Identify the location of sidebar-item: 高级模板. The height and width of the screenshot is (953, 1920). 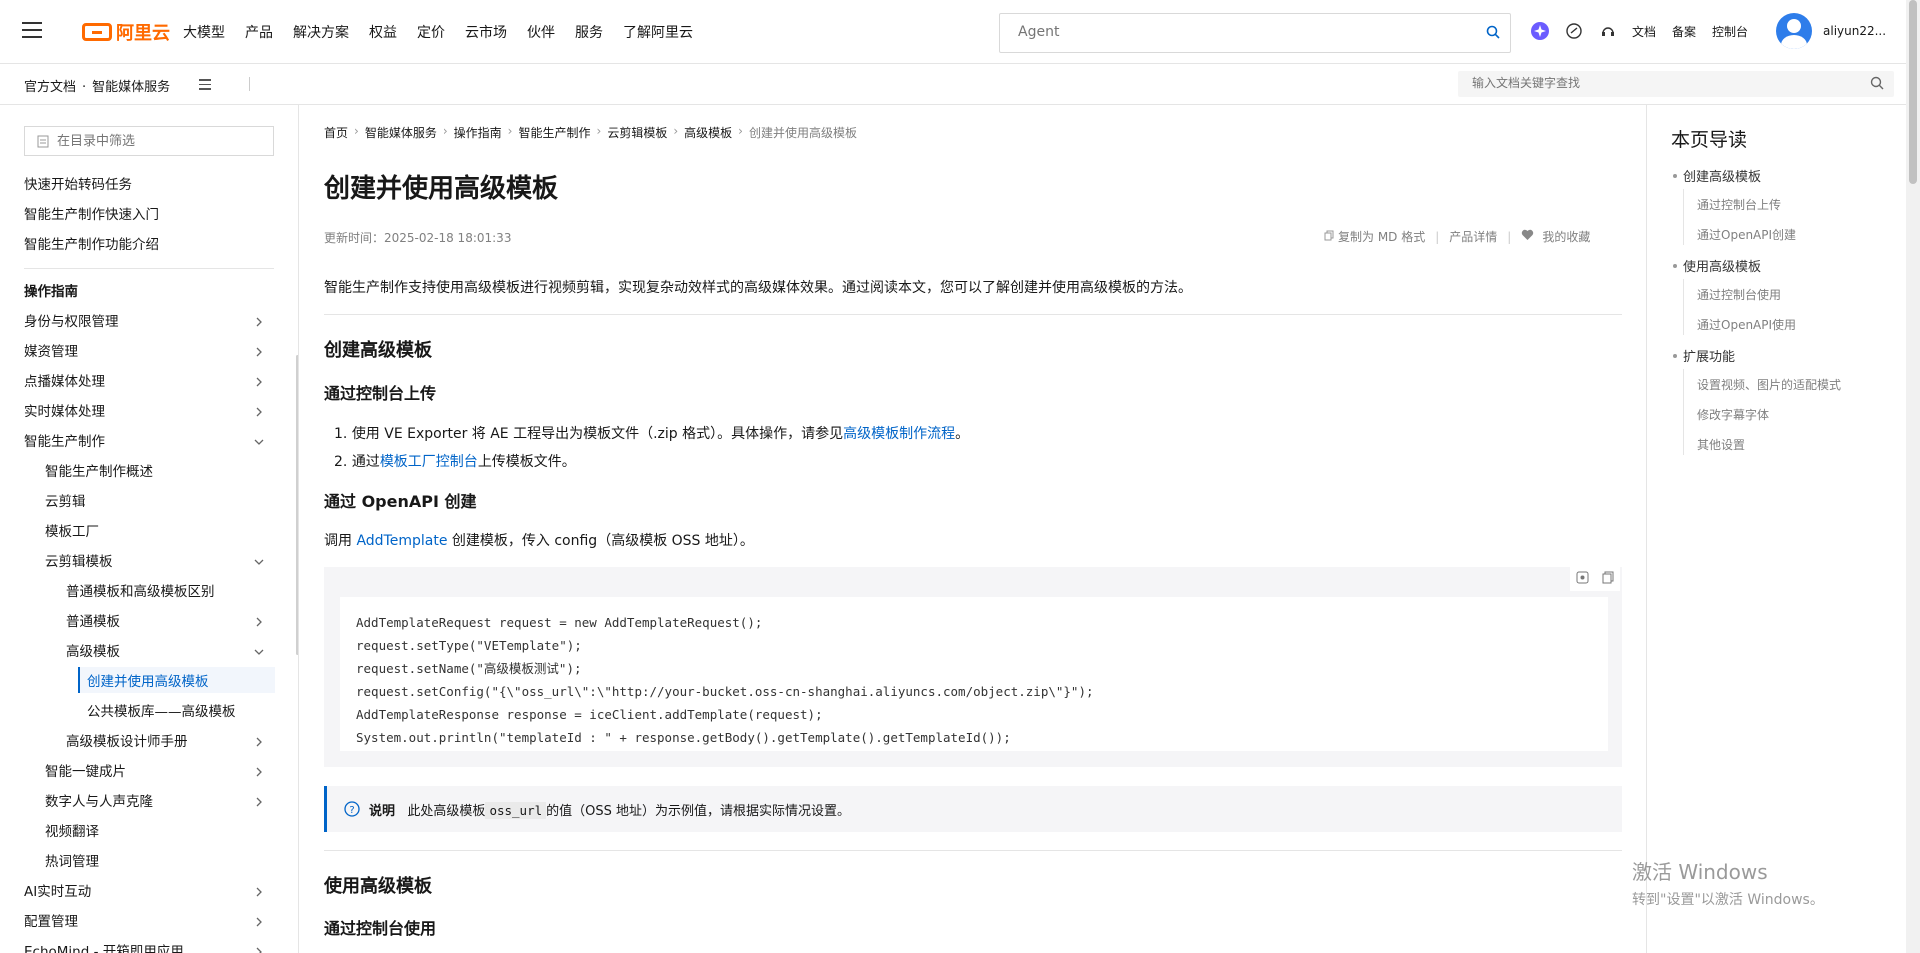
(93, 652).